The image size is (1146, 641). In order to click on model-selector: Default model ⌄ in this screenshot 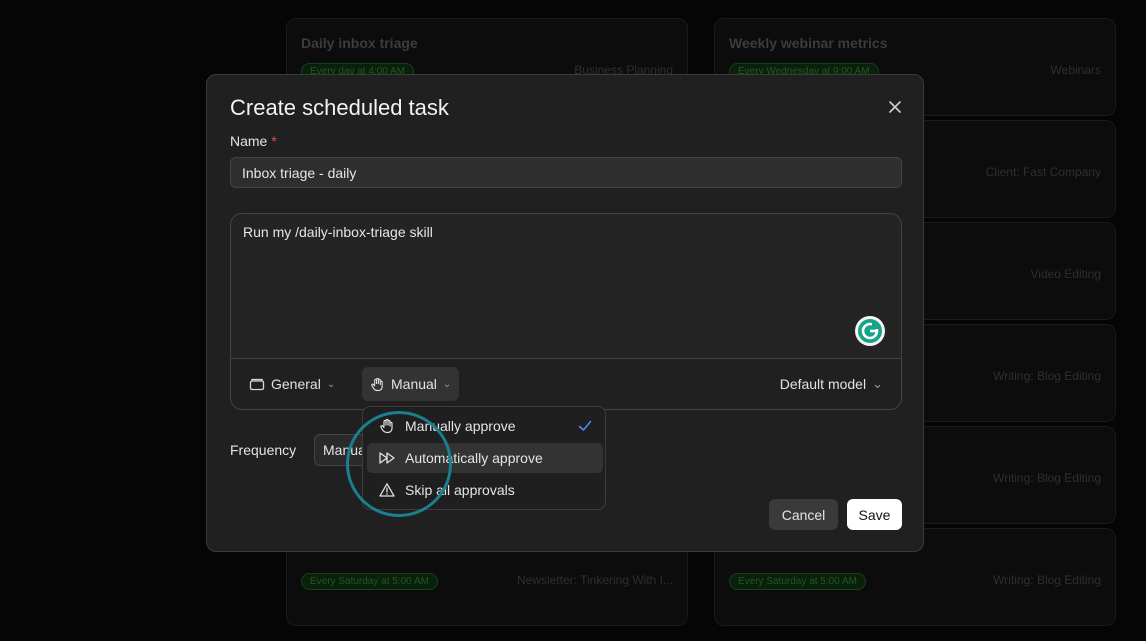, I will do `click(831, 384)`.